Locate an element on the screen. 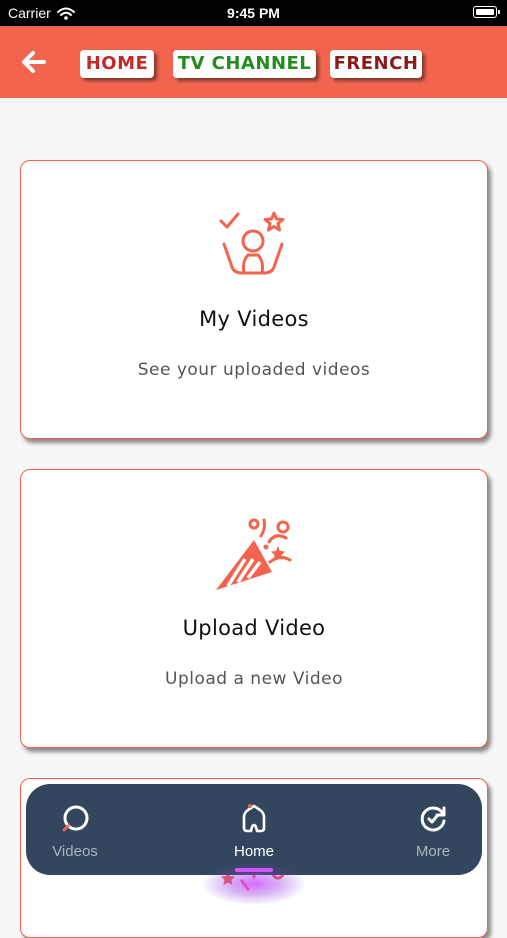 This screenshot has height=938, width=507. bottom-navigation: Videos Home More is located at coordinates (254, 844).